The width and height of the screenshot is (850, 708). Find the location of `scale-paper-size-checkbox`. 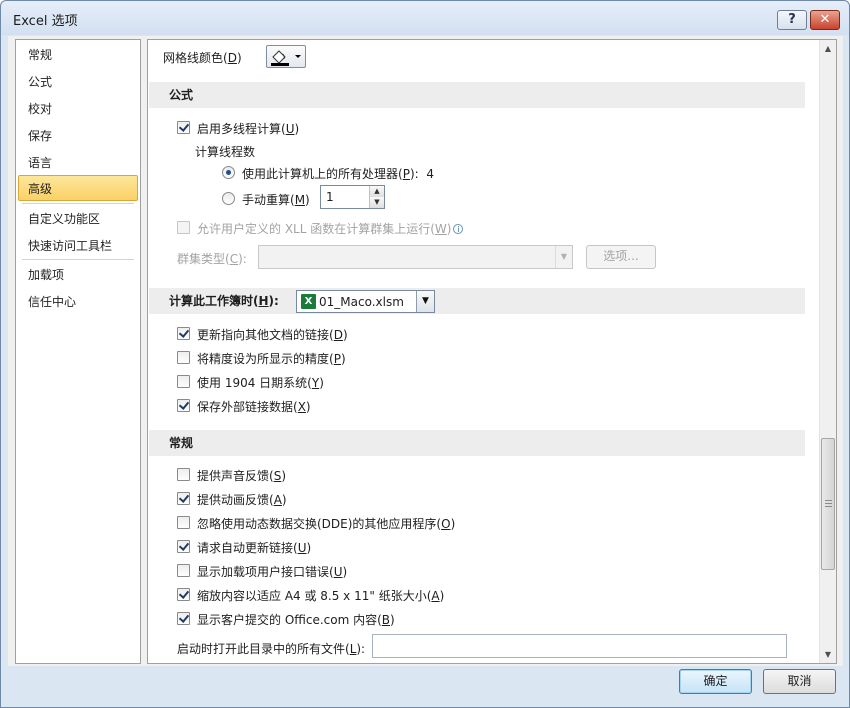

scale-paper-size-checkbox is located at coordinates (183, 594).